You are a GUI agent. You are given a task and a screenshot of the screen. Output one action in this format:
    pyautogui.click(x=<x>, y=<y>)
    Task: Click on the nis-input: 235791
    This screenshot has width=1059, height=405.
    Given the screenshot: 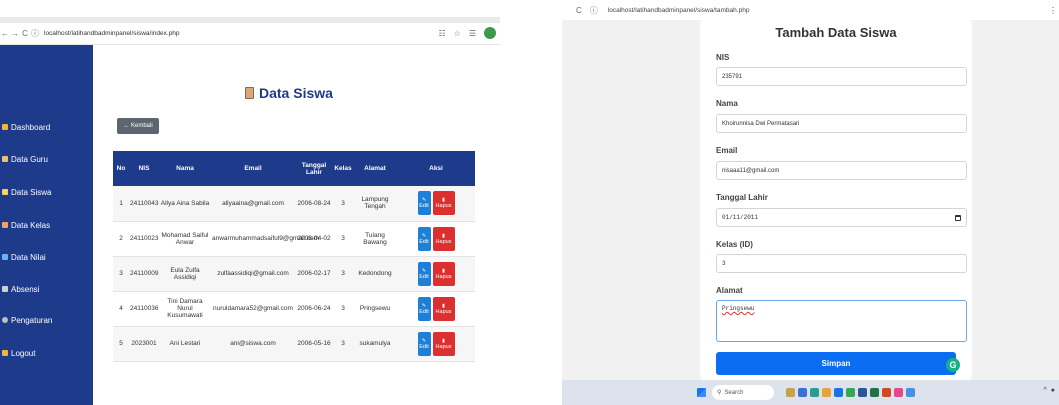 What is the action you would take?
    pyautogui.click(x=841, y=76)
    